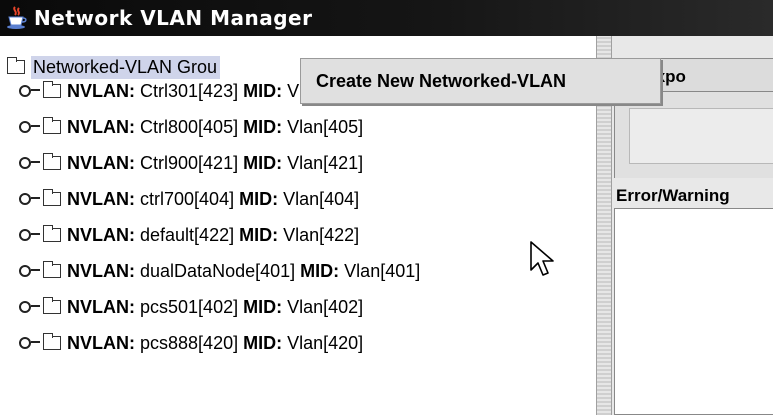 This screenshot has height=415, width=773. What do you see at coordinates (187, 234) in the screenshot?
I see `nvlan-name: default[422]` at bounding box center [187, 234].